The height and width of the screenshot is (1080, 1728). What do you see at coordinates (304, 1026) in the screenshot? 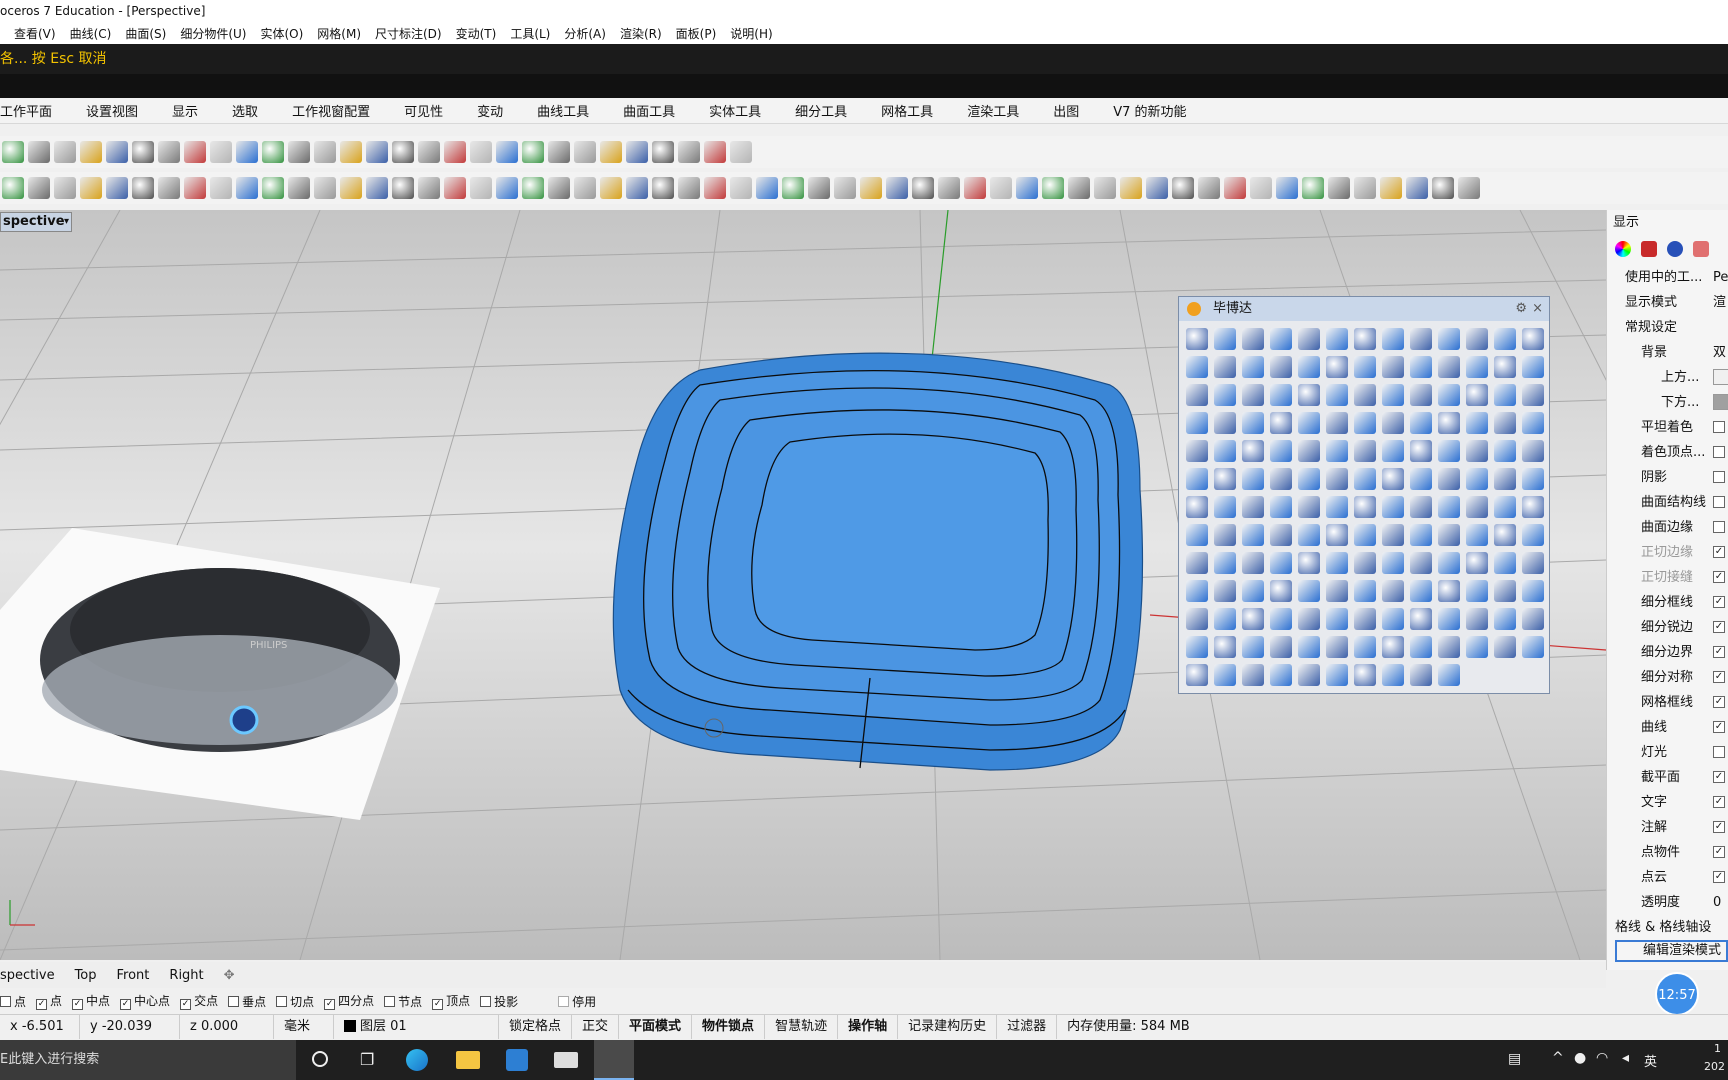
I see `units-label: 毫米` at bounding box center [304, 1026].